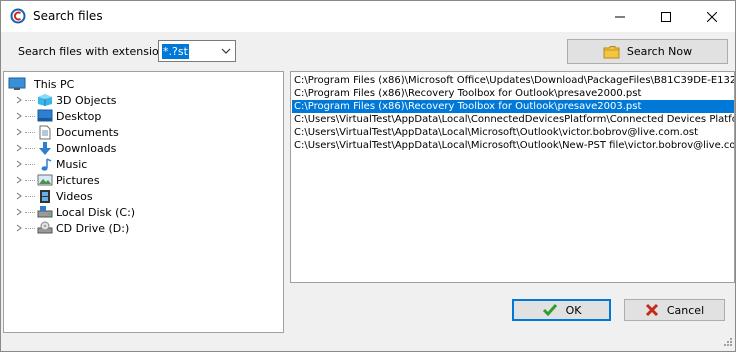 The height and width of the screenshot is (352, 736). What do you see at coordinates (54, 84) in the screenshot?
I see `tree-root-label: This PC` at bounding box center [54, 84].